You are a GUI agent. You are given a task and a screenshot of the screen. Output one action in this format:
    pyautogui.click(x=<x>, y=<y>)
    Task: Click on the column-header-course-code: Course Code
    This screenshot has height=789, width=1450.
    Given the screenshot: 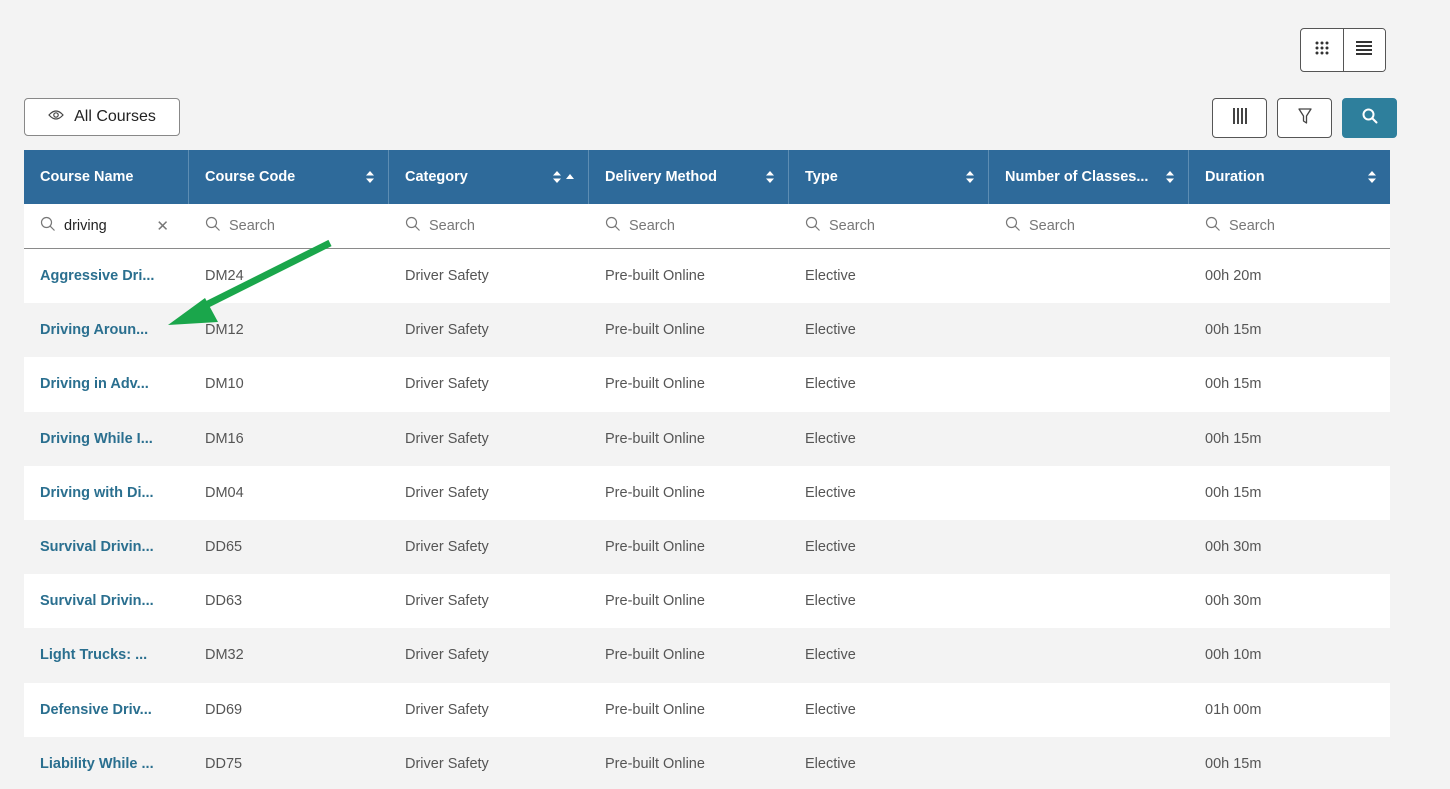 What is the action you would take?
    pyautogui.click(x=289, y=177)
    